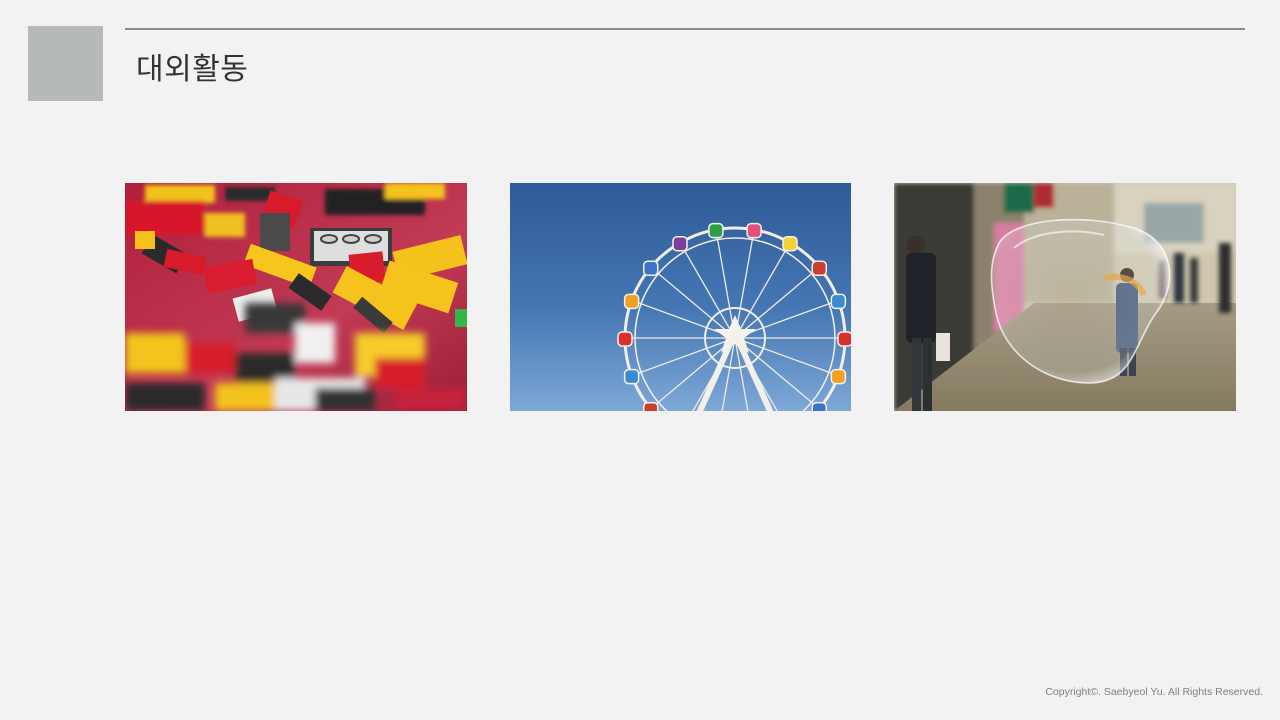 The image size is (1280, 720). What do you see at coordinates (296, 297) in the screenshot?
I see `toy-bricks-photo` at bounding box center [296, 297].